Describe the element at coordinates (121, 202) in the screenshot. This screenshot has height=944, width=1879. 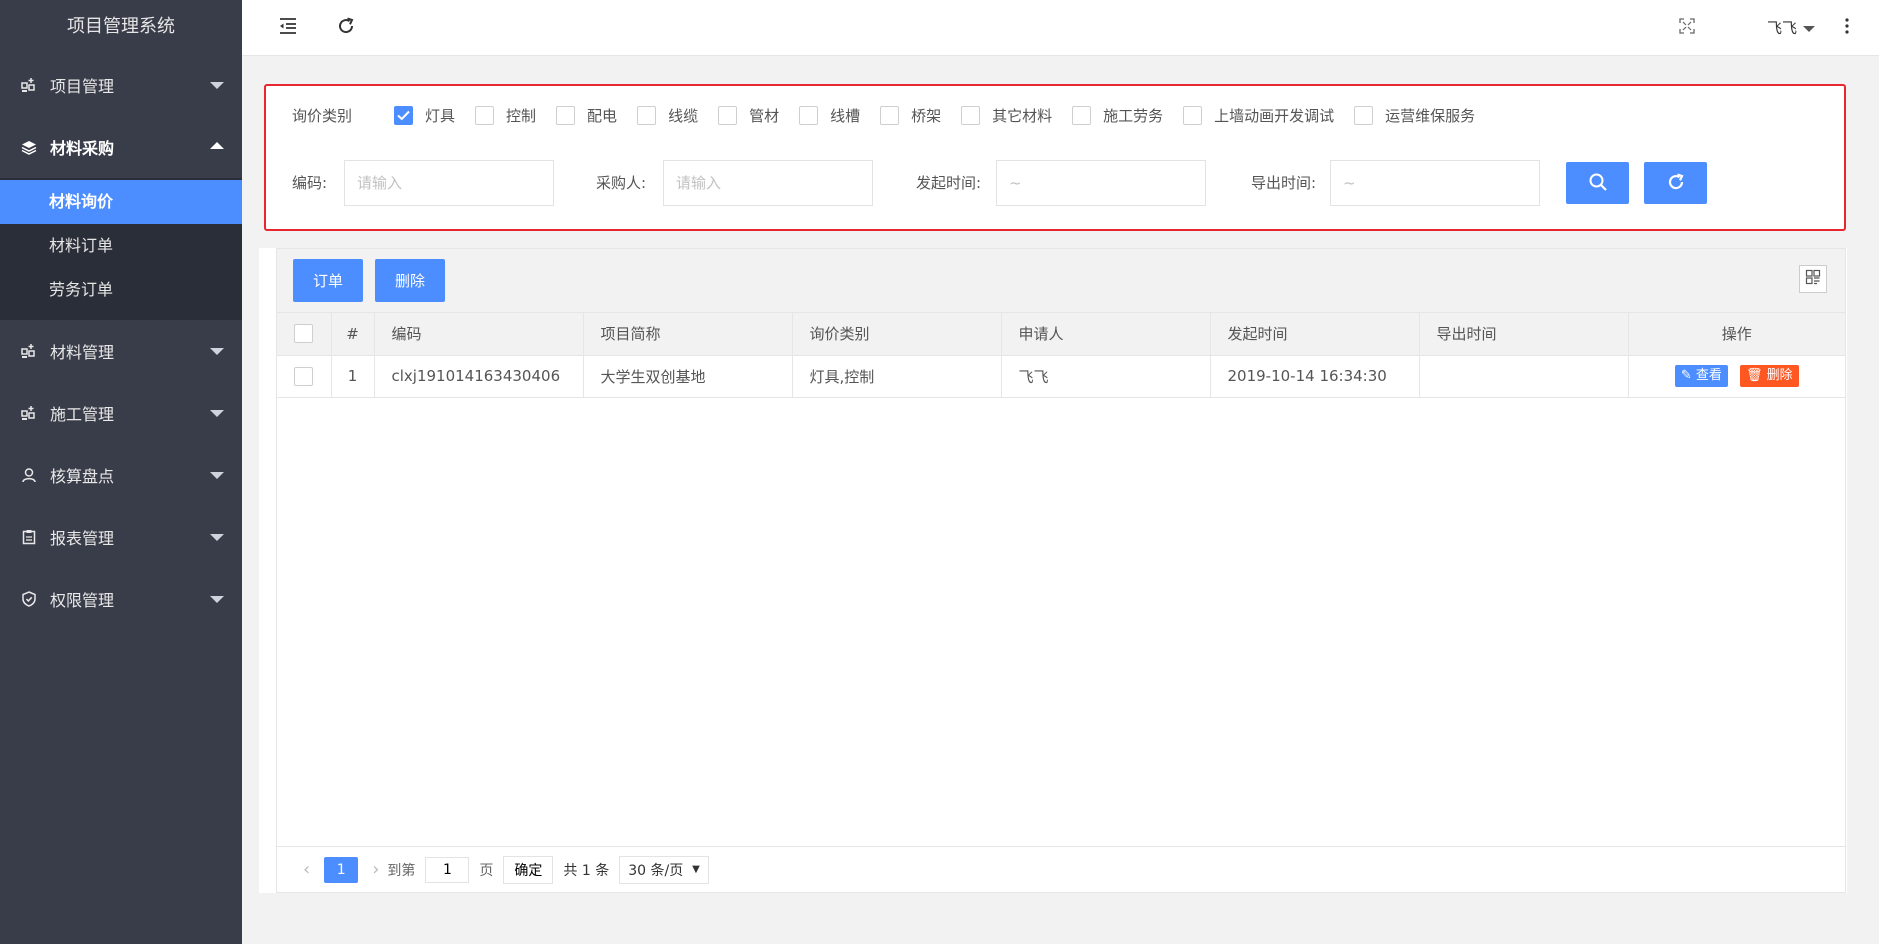
I see `sidebar-subitem-material-inquiry: 材料询价` at that location.